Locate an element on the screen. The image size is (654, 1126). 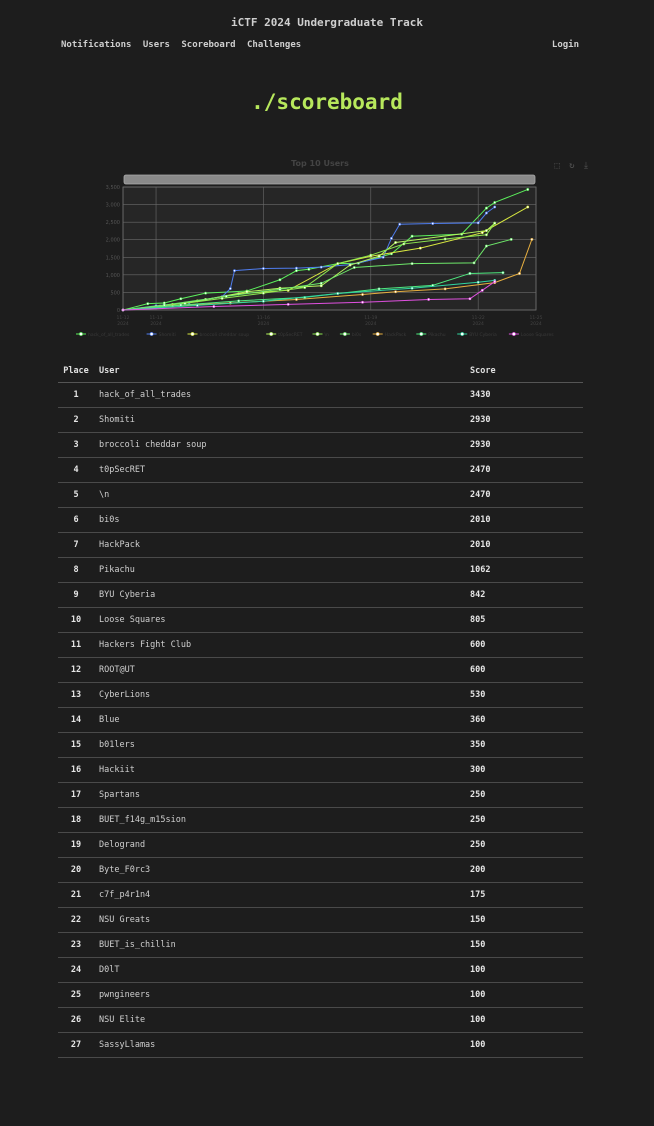
row-user-link: bi0s is located at coordinates (109, 520).